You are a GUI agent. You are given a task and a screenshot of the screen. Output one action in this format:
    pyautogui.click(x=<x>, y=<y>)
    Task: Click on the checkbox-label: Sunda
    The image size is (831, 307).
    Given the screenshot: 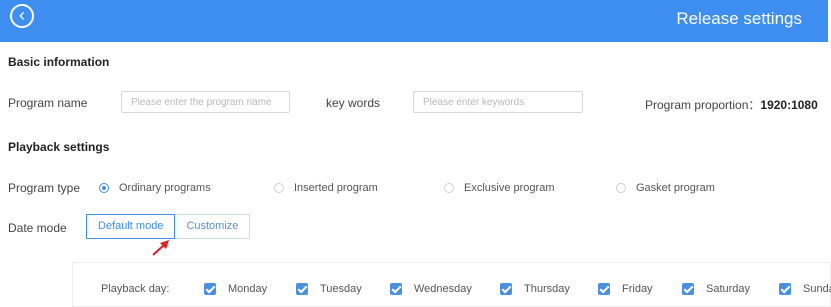 What is the action you would take?
    pyautogui.click(x=817, y=289)
    